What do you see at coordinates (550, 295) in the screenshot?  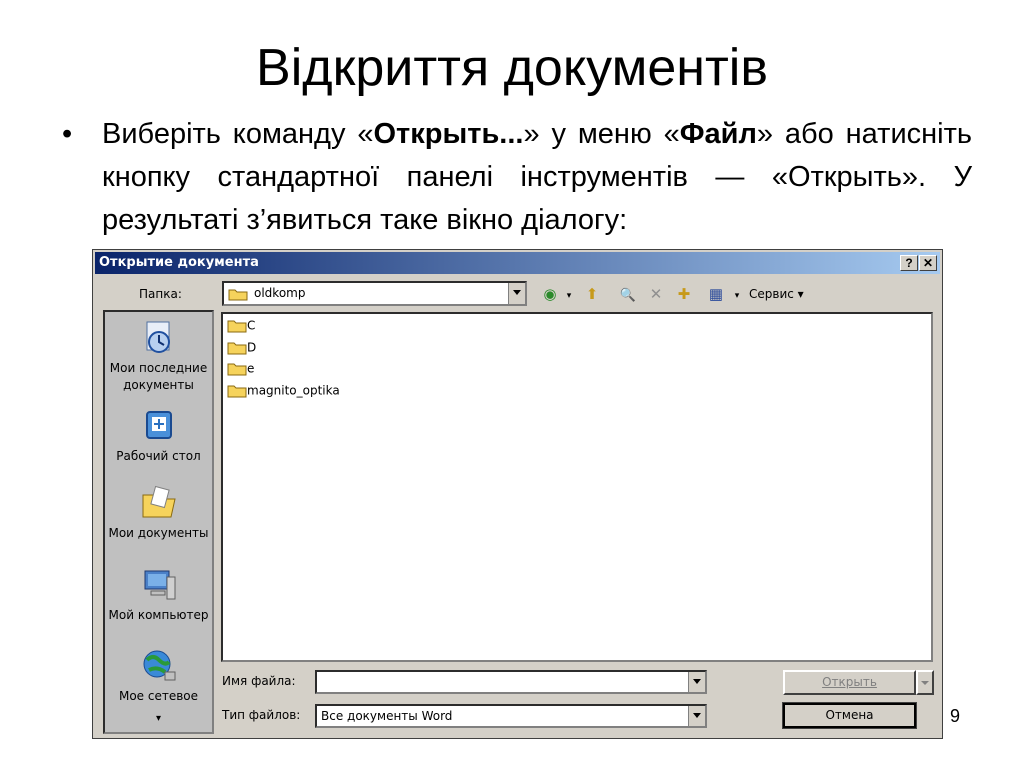 I see `back-icon: ◉` at bounding box center [550, 295].